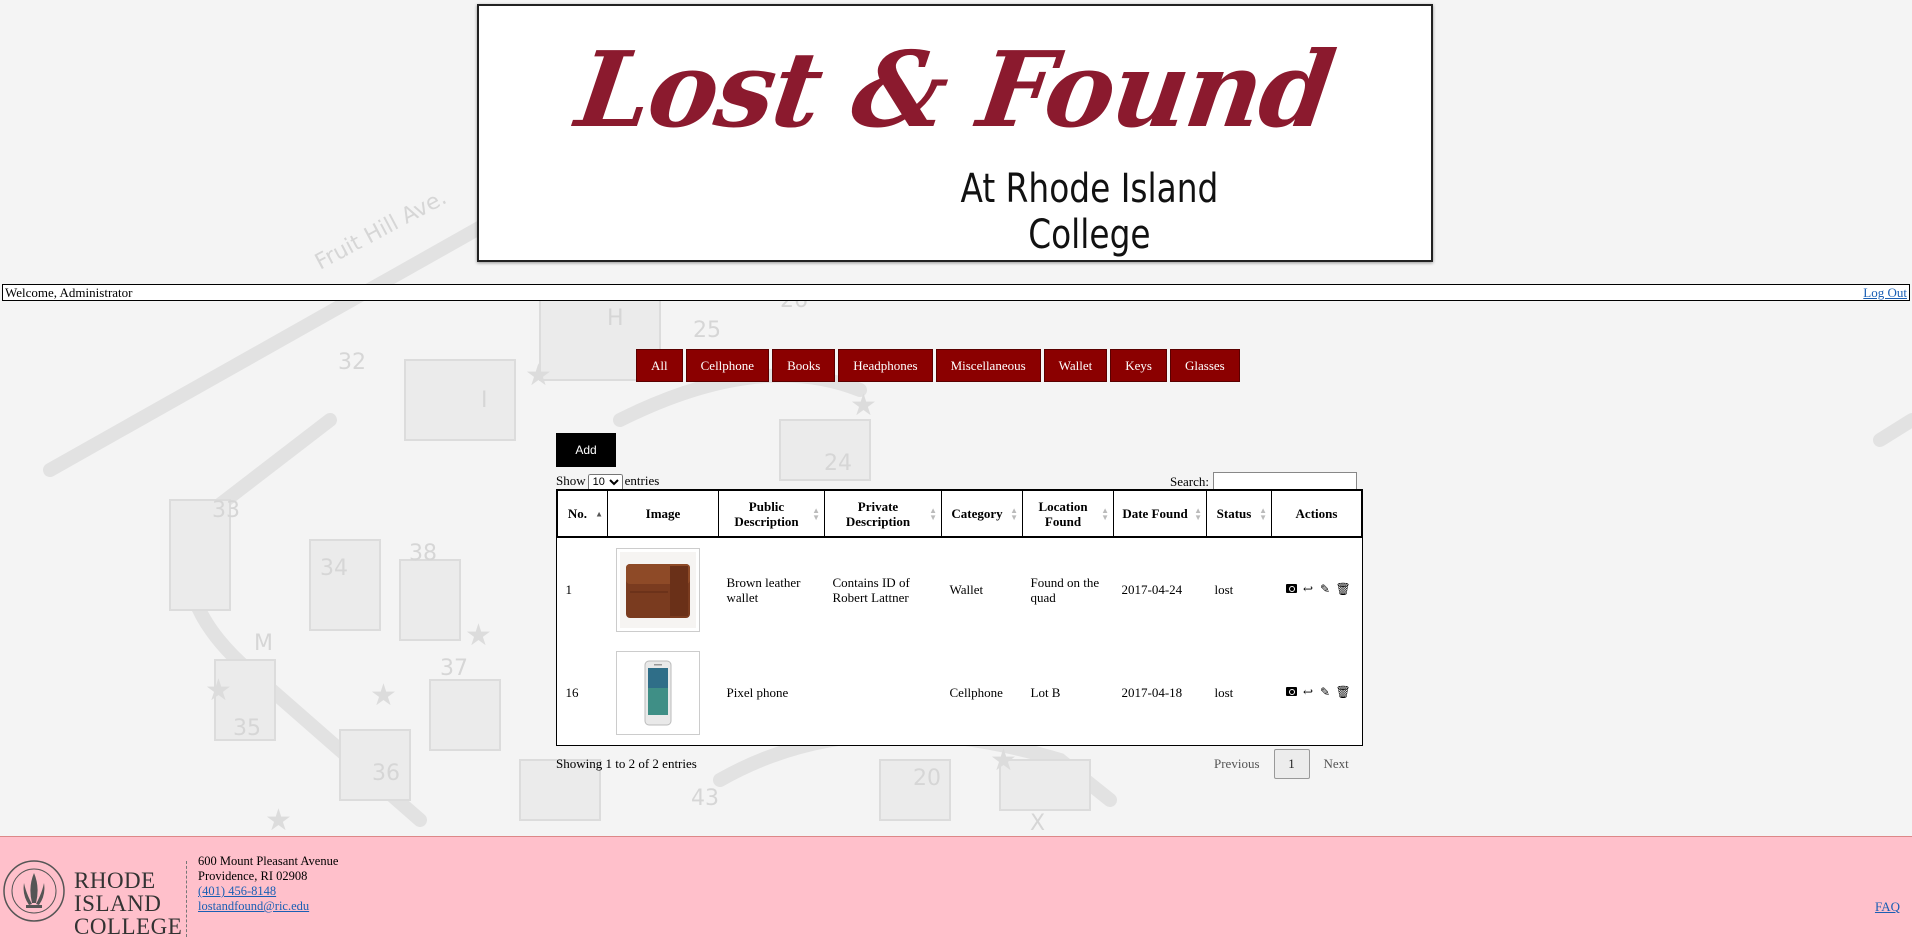 The height and width of the screenshot is (952, 1912). I want to click on category-button-wallet: Wallet, so click(1075, 365).